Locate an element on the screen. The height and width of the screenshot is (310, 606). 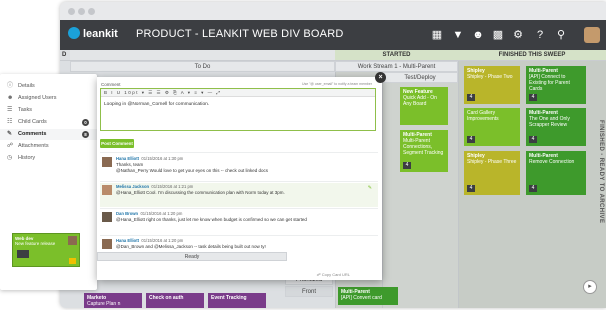
nav-assigned-users: ☻ Assigned Users is located at coordinates (48, 98).